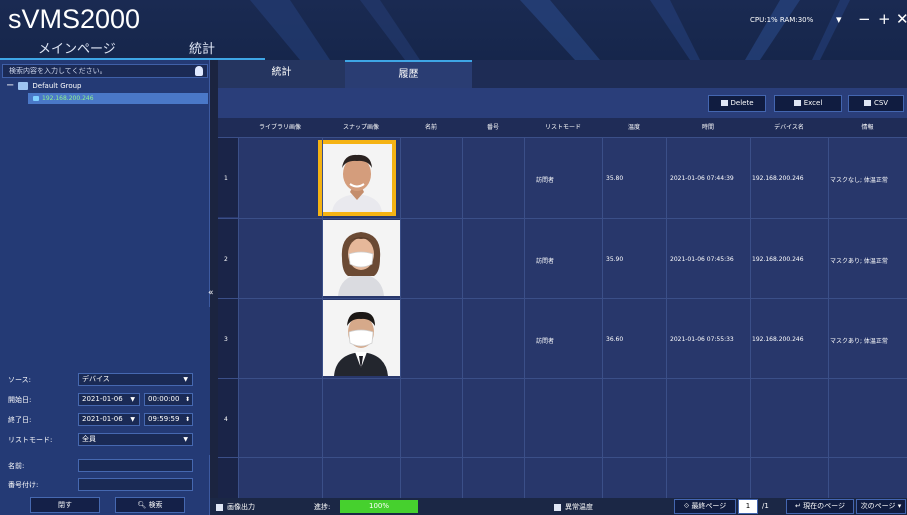 This screenshot has width=907, height=515. I want to click on page-total: /1, so click(765, 506).